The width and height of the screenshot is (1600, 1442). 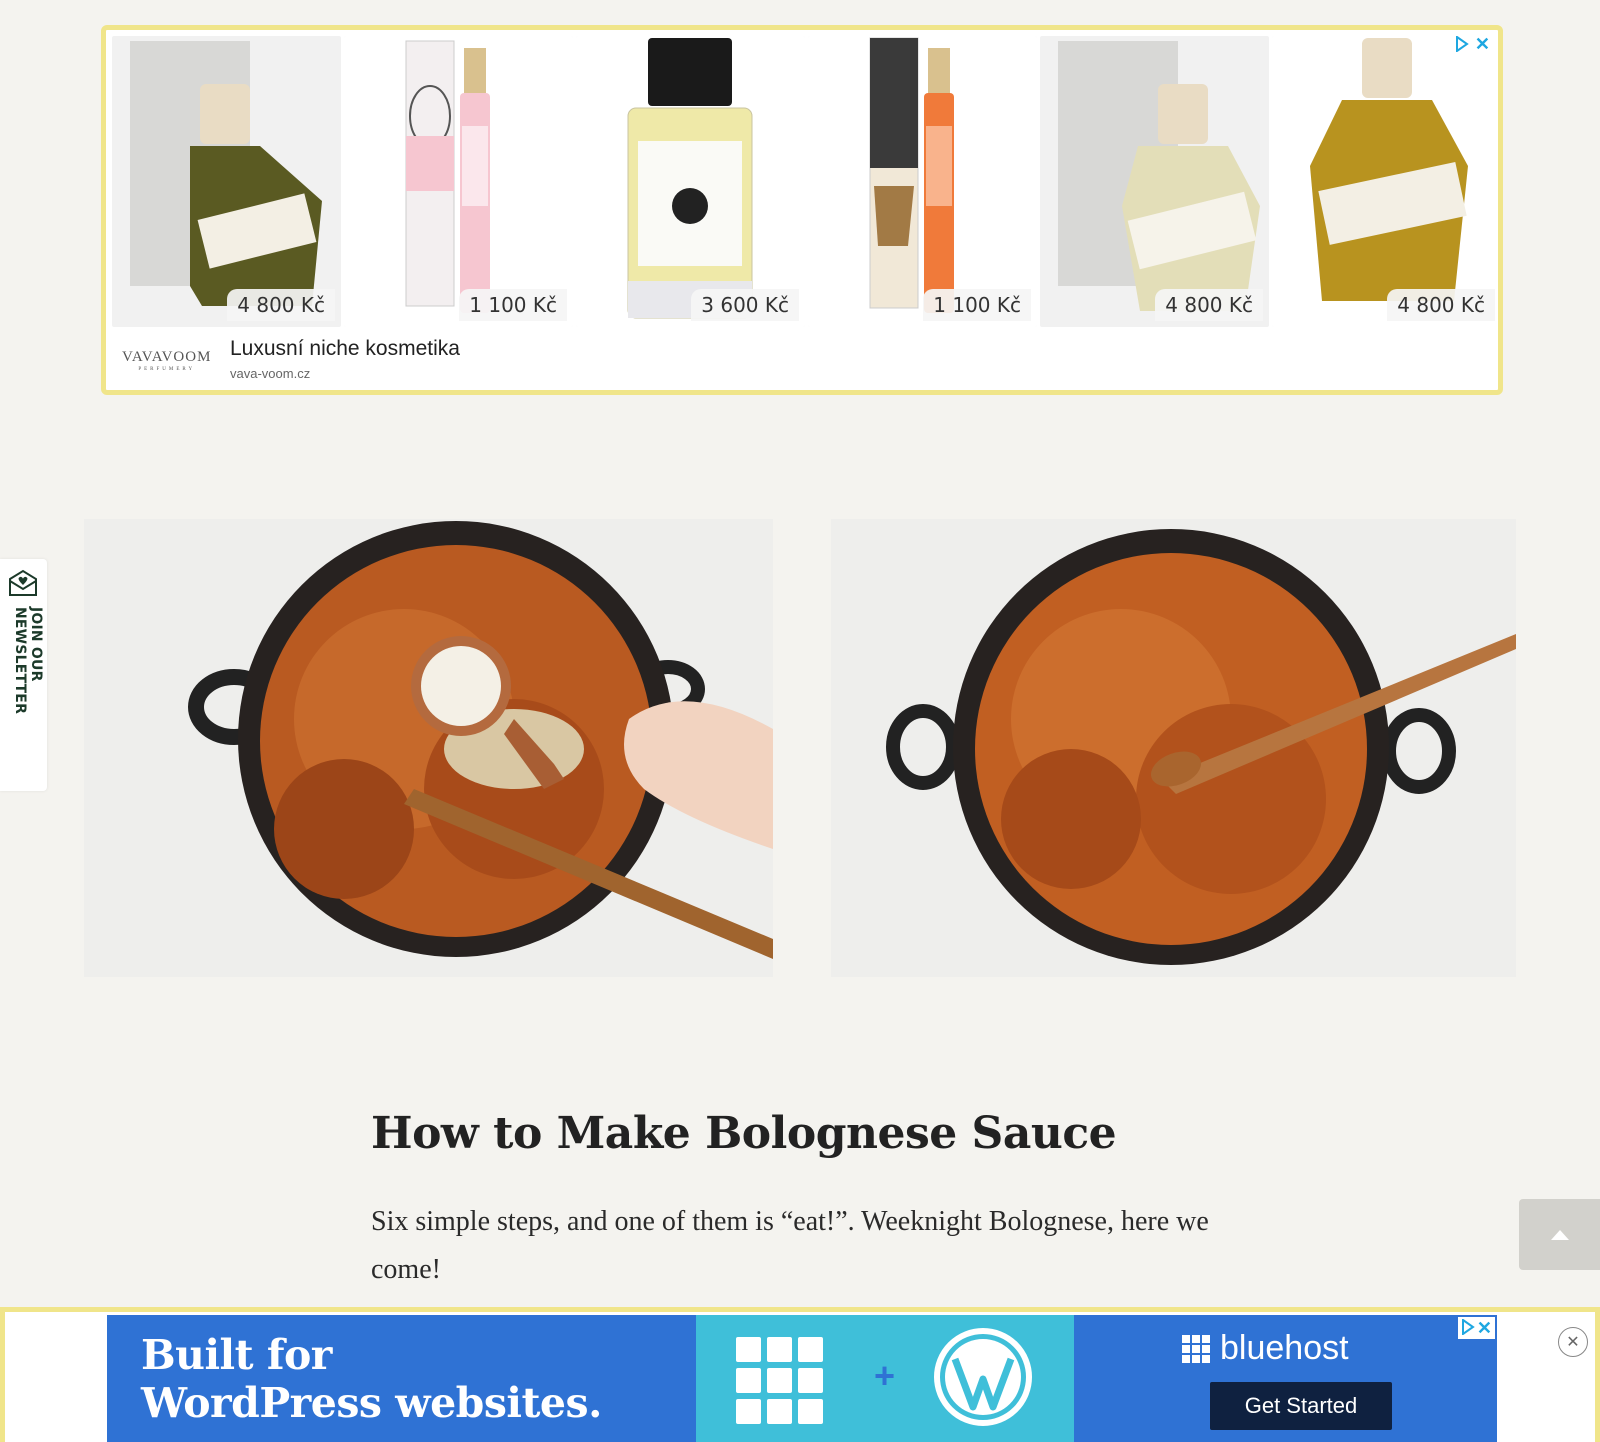 I want to click on ad-tagline: Built for WordPress websites., so click(x=371, y=1379).